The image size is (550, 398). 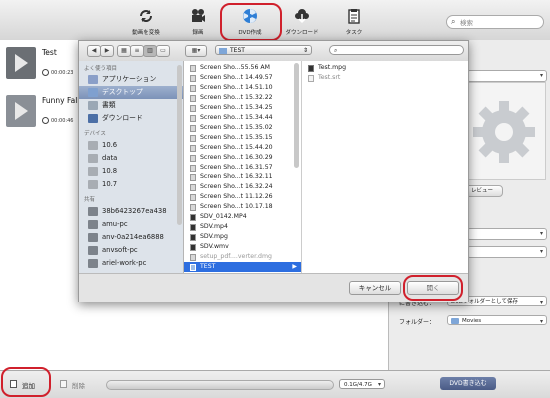 I want to click on video-title: Funny Fall, so click(x=61, y=100).